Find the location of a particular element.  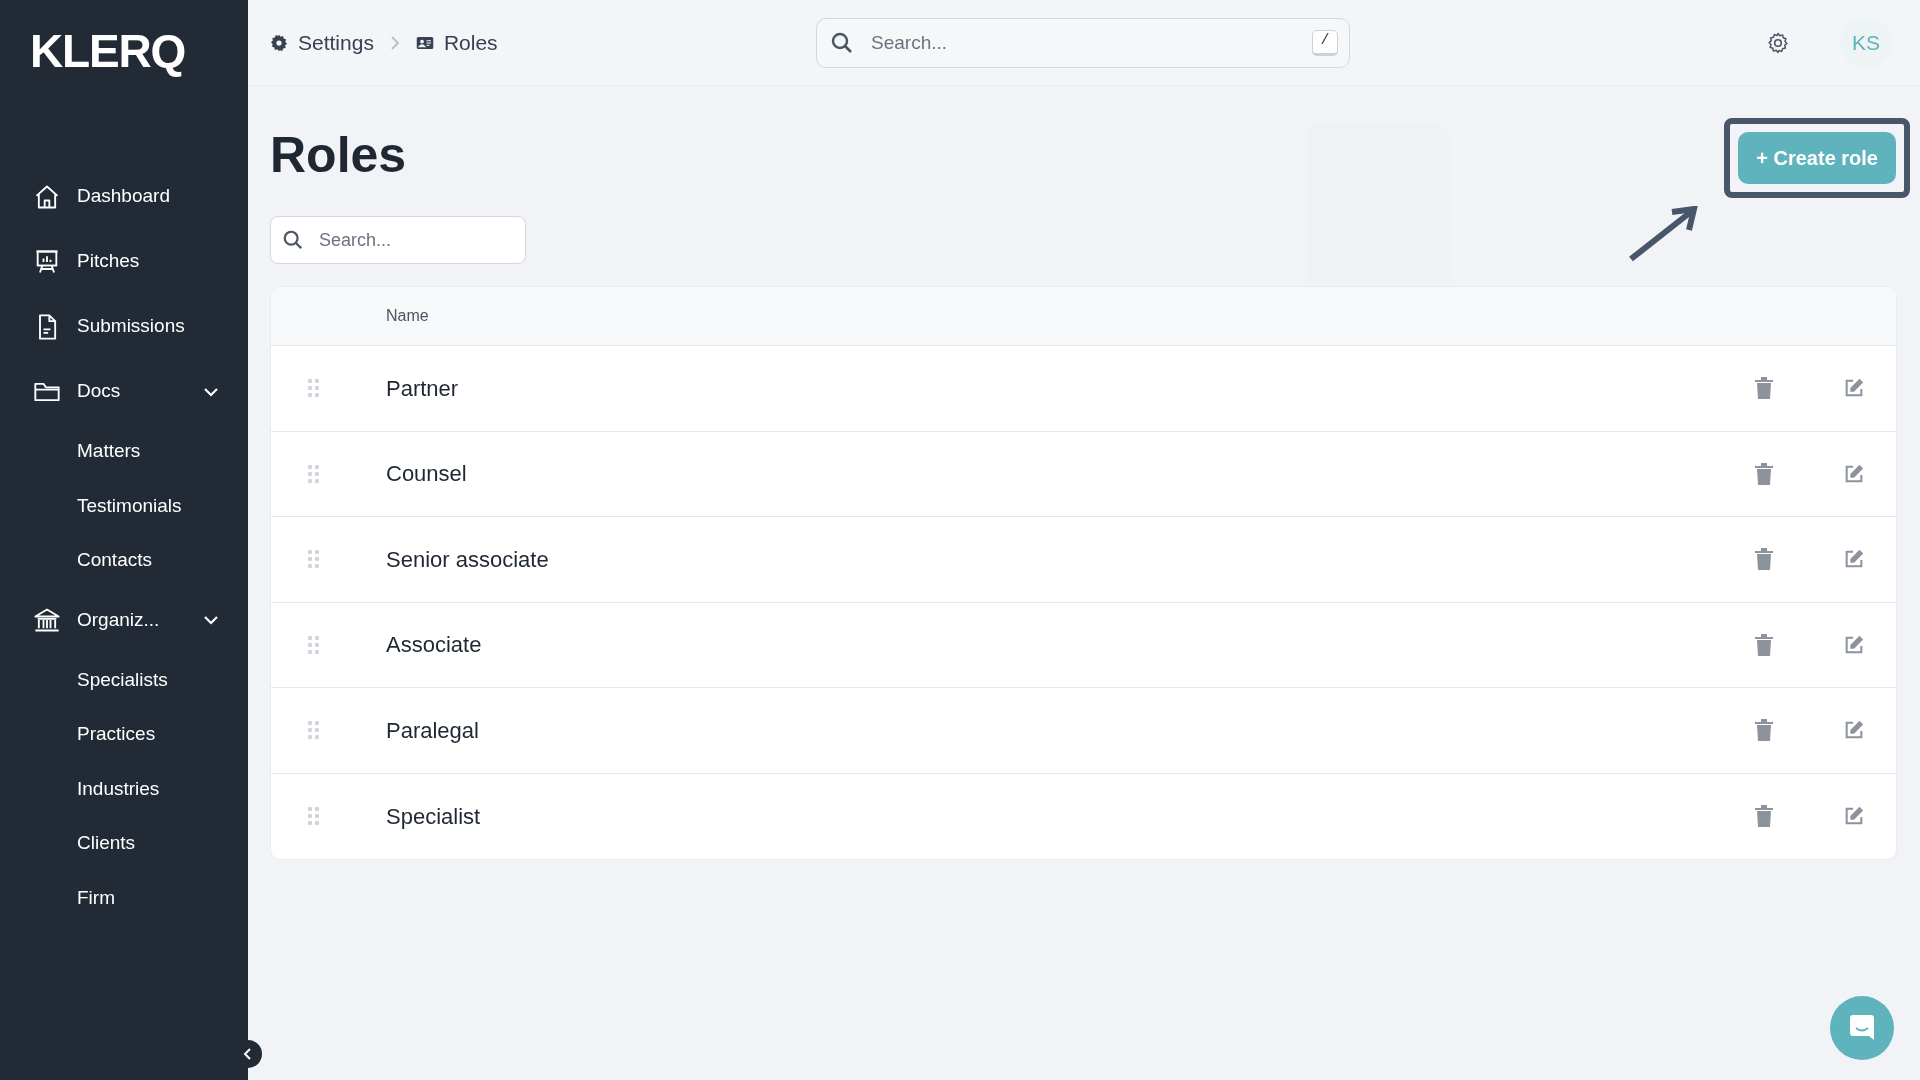

role-name: Specialist is located at coordinates (434, 816).